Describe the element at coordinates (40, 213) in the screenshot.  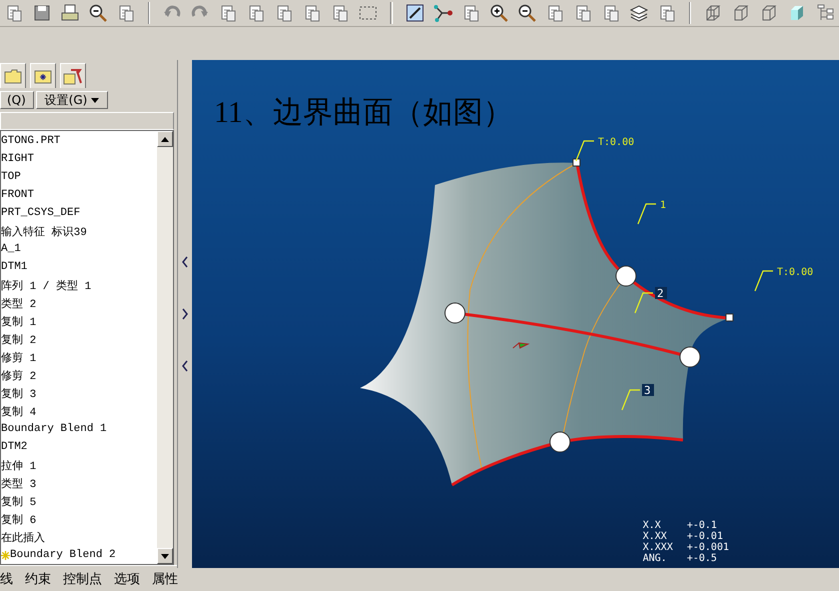
I see `tree-item: PRT_CSYS_DEF` at that location.